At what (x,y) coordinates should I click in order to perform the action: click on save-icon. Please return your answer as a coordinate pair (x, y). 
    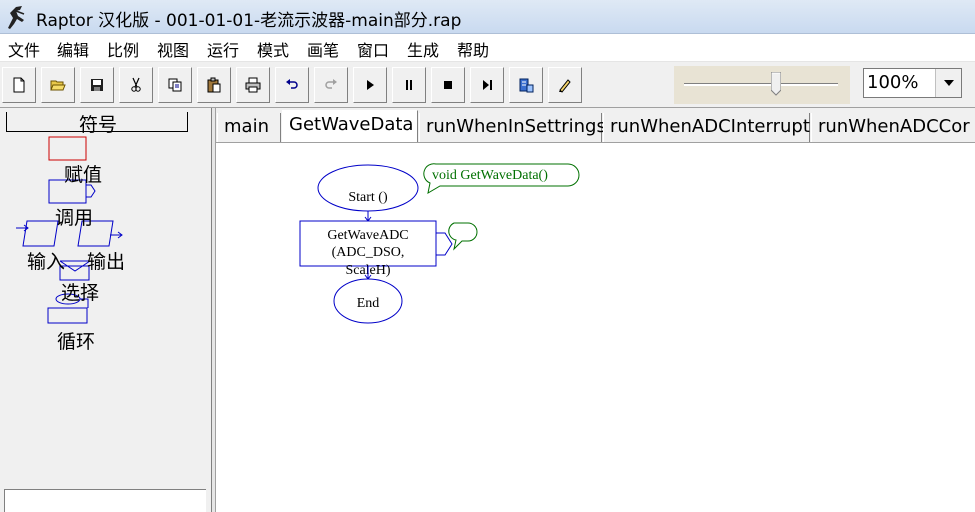
    Looking at the image, I should click on (97, 85).